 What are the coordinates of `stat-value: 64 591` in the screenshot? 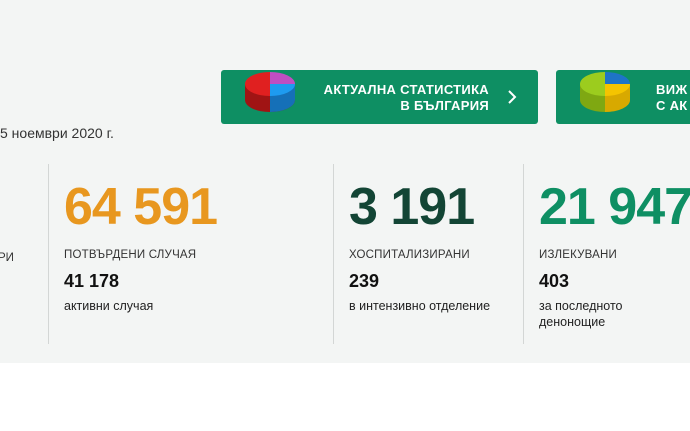 It's located at (141, 207).